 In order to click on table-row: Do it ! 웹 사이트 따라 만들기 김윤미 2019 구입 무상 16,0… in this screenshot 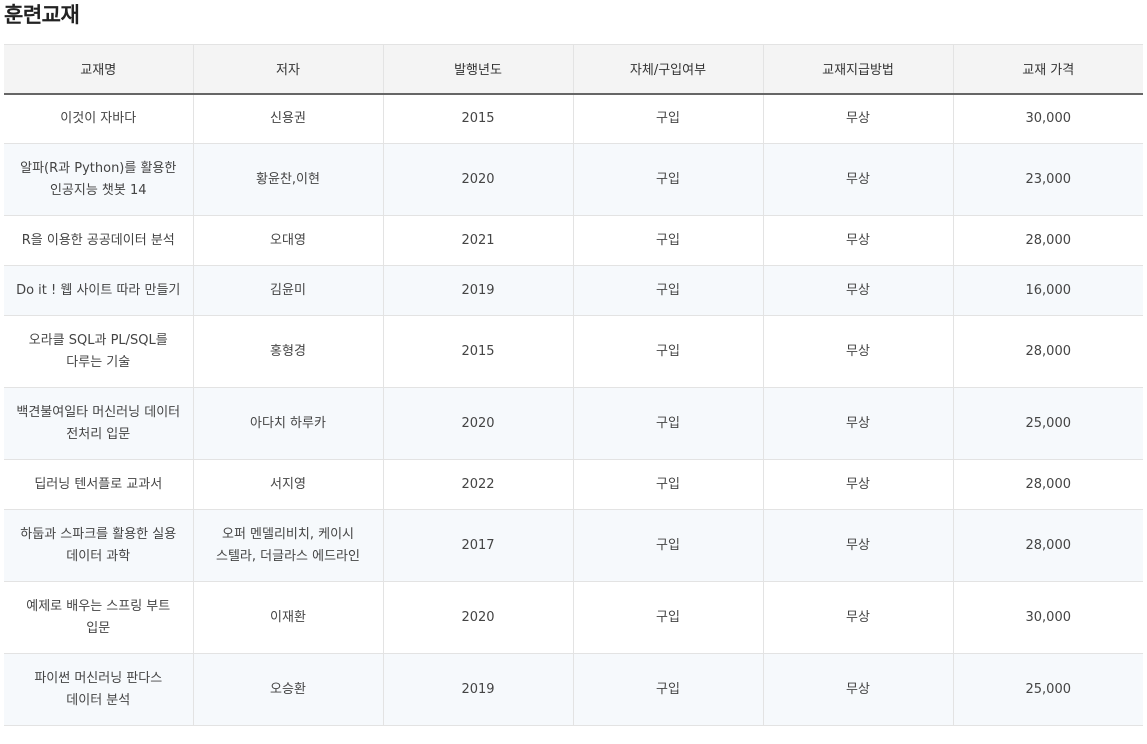, I will do `click(573, 290)`.